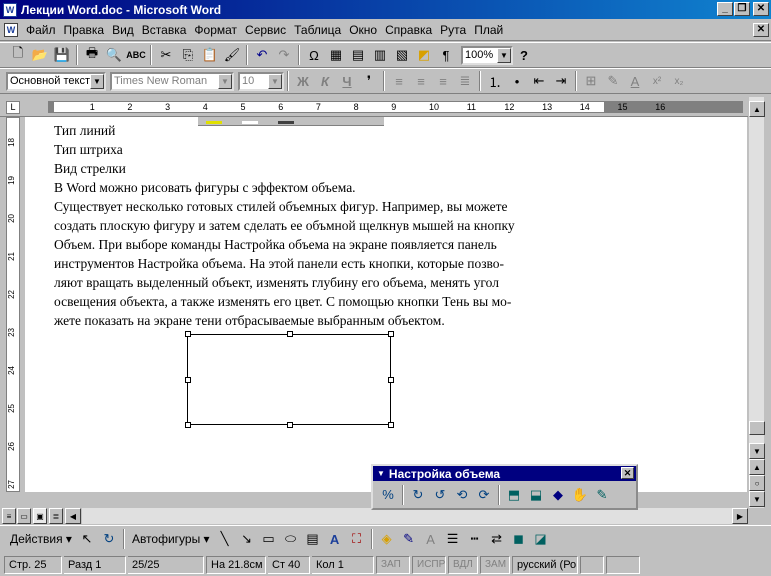  I want to click on drawing-icon: ◩, so click(424, 55).